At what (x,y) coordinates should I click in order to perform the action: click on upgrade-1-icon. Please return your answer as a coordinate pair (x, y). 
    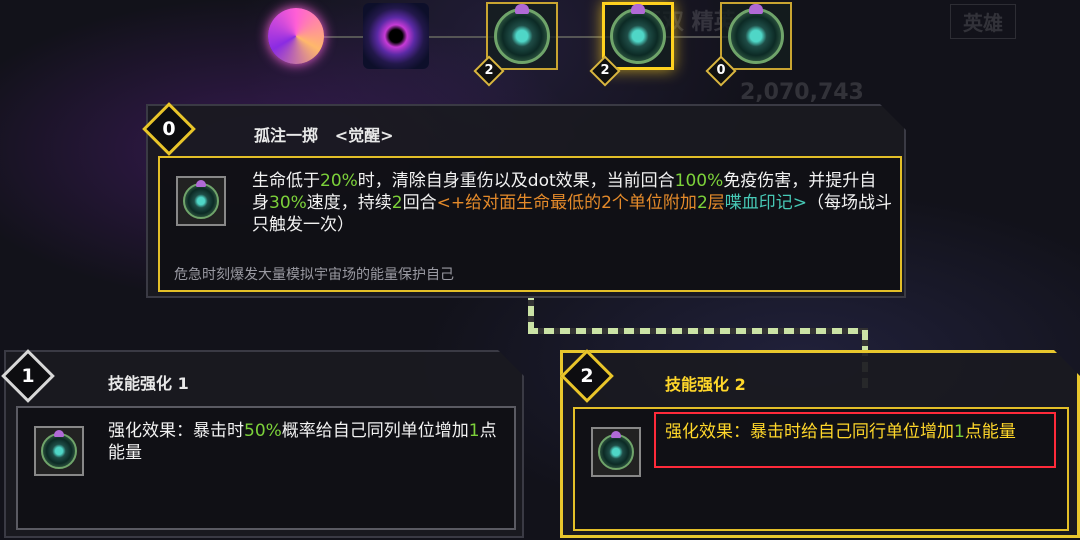
    Looking at the image, I should click on (59, 451).